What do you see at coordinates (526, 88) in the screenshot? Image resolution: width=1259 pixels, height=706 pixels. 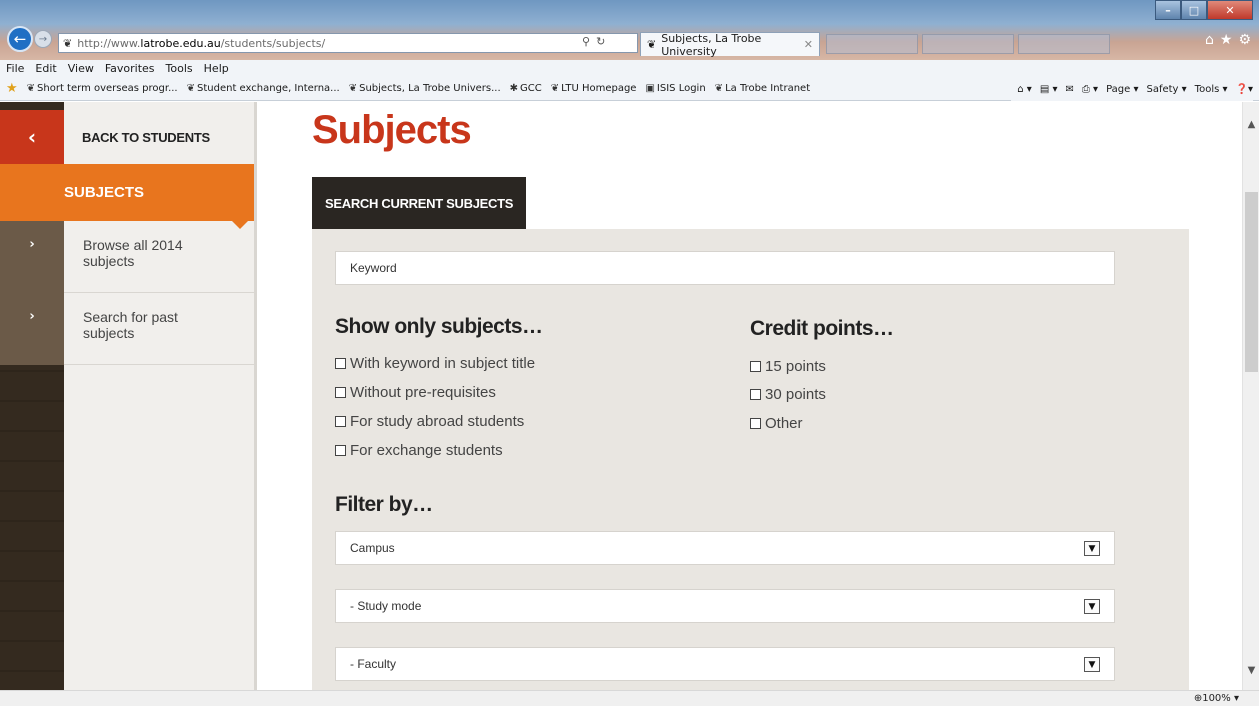 I see `favorite-link: ✱ GCC` at bounding box center [526, 88].